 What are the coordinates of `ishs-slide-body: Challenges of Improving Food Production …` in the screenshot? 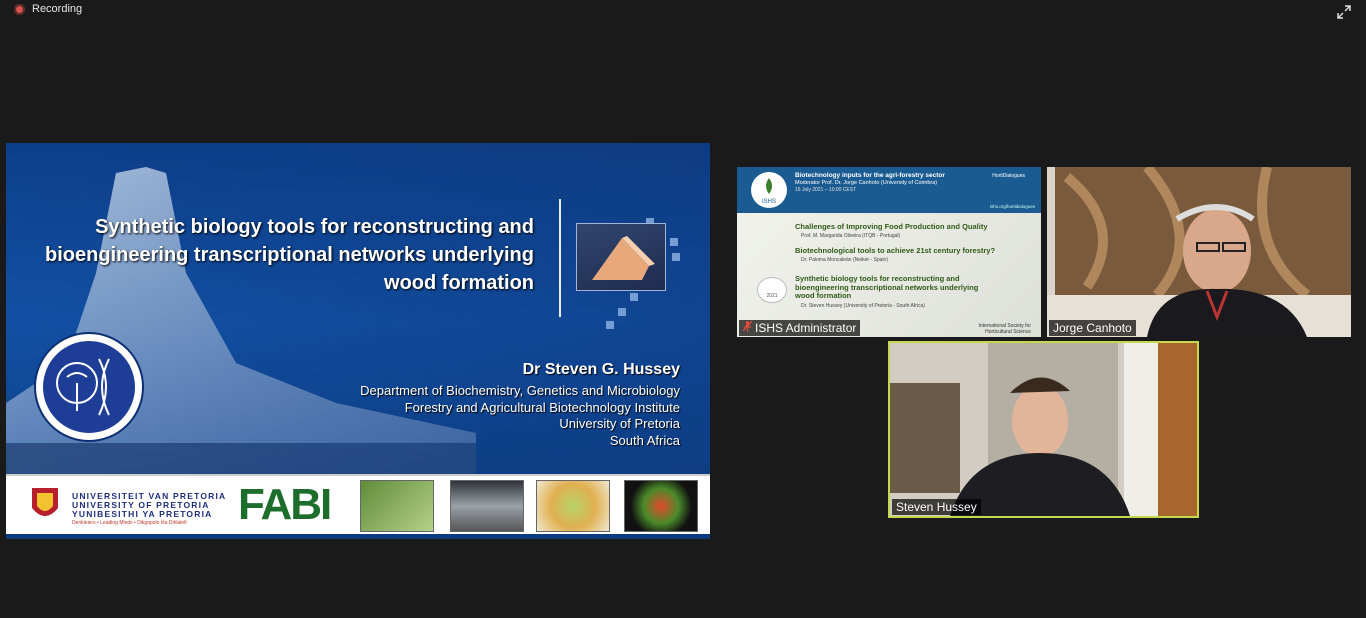 It's located at (889, 275).